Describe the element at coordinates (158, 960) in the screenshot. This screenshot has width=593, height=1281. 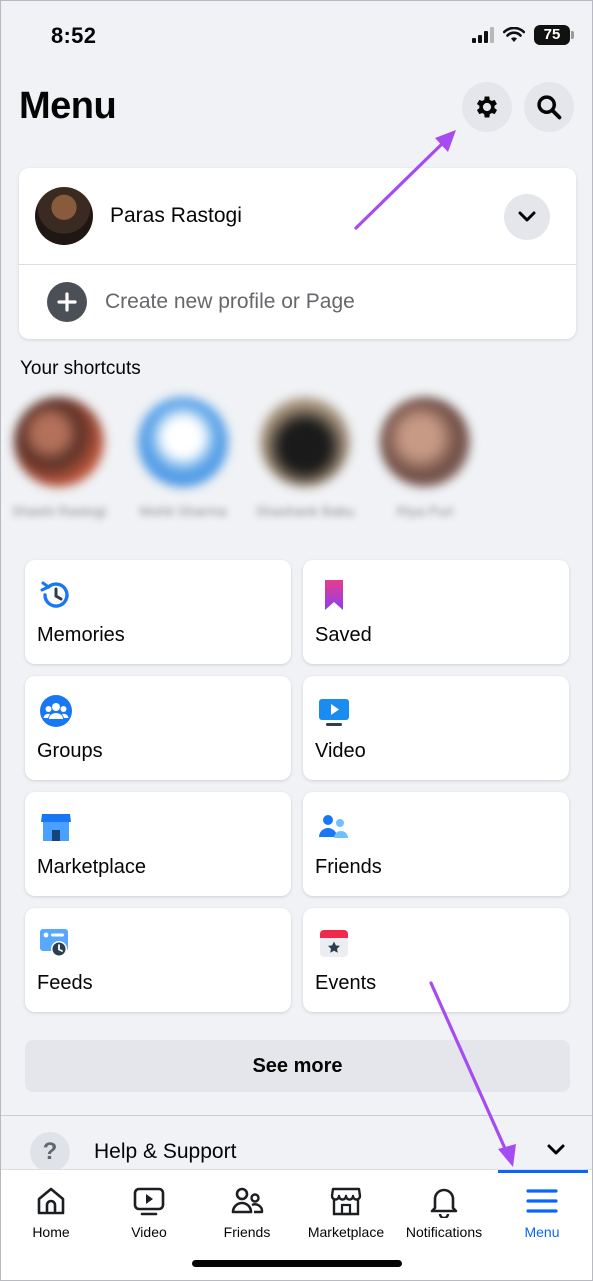
I see `tile-feeds: Feeds` at that location.